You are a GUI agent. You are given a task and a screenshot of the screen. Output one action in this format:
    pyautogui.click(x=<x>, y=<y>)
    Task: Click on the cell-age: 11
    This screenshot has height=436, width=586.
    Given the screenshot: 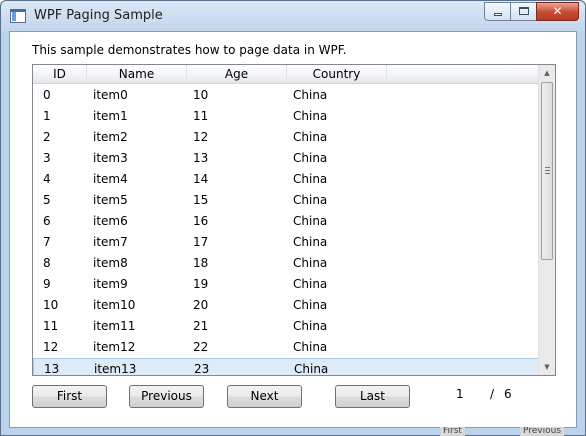 What is the action you would take?
    pyautogui.click(x=201, y=116)
    